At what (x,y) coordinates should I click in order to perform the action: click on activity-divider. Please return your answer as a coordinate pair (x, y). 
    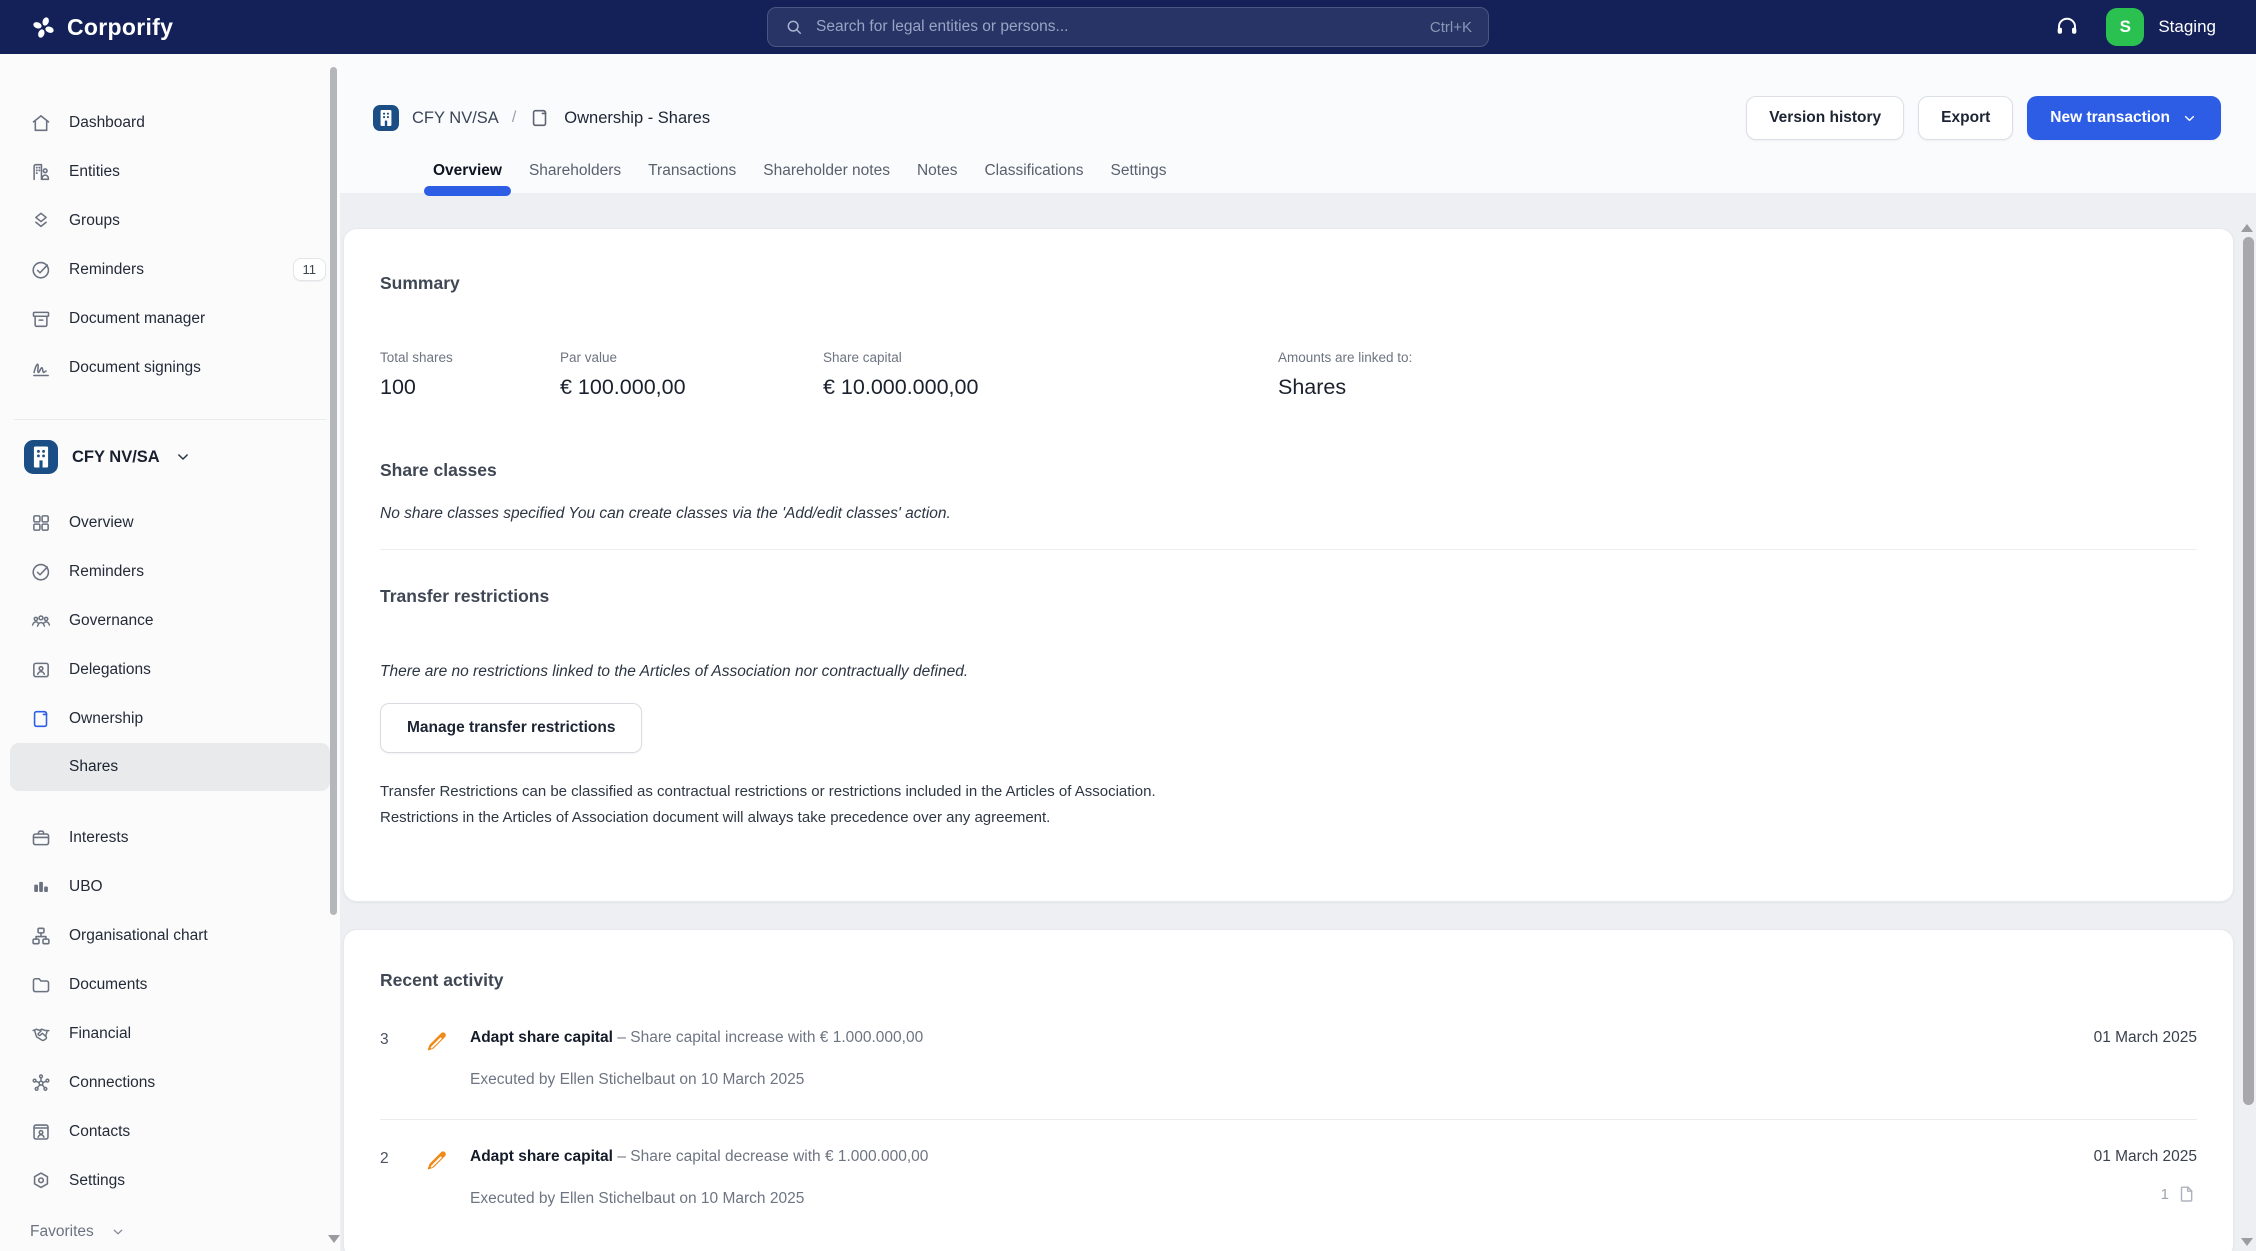
    Looking at the image, I should click on (1288, 1119).